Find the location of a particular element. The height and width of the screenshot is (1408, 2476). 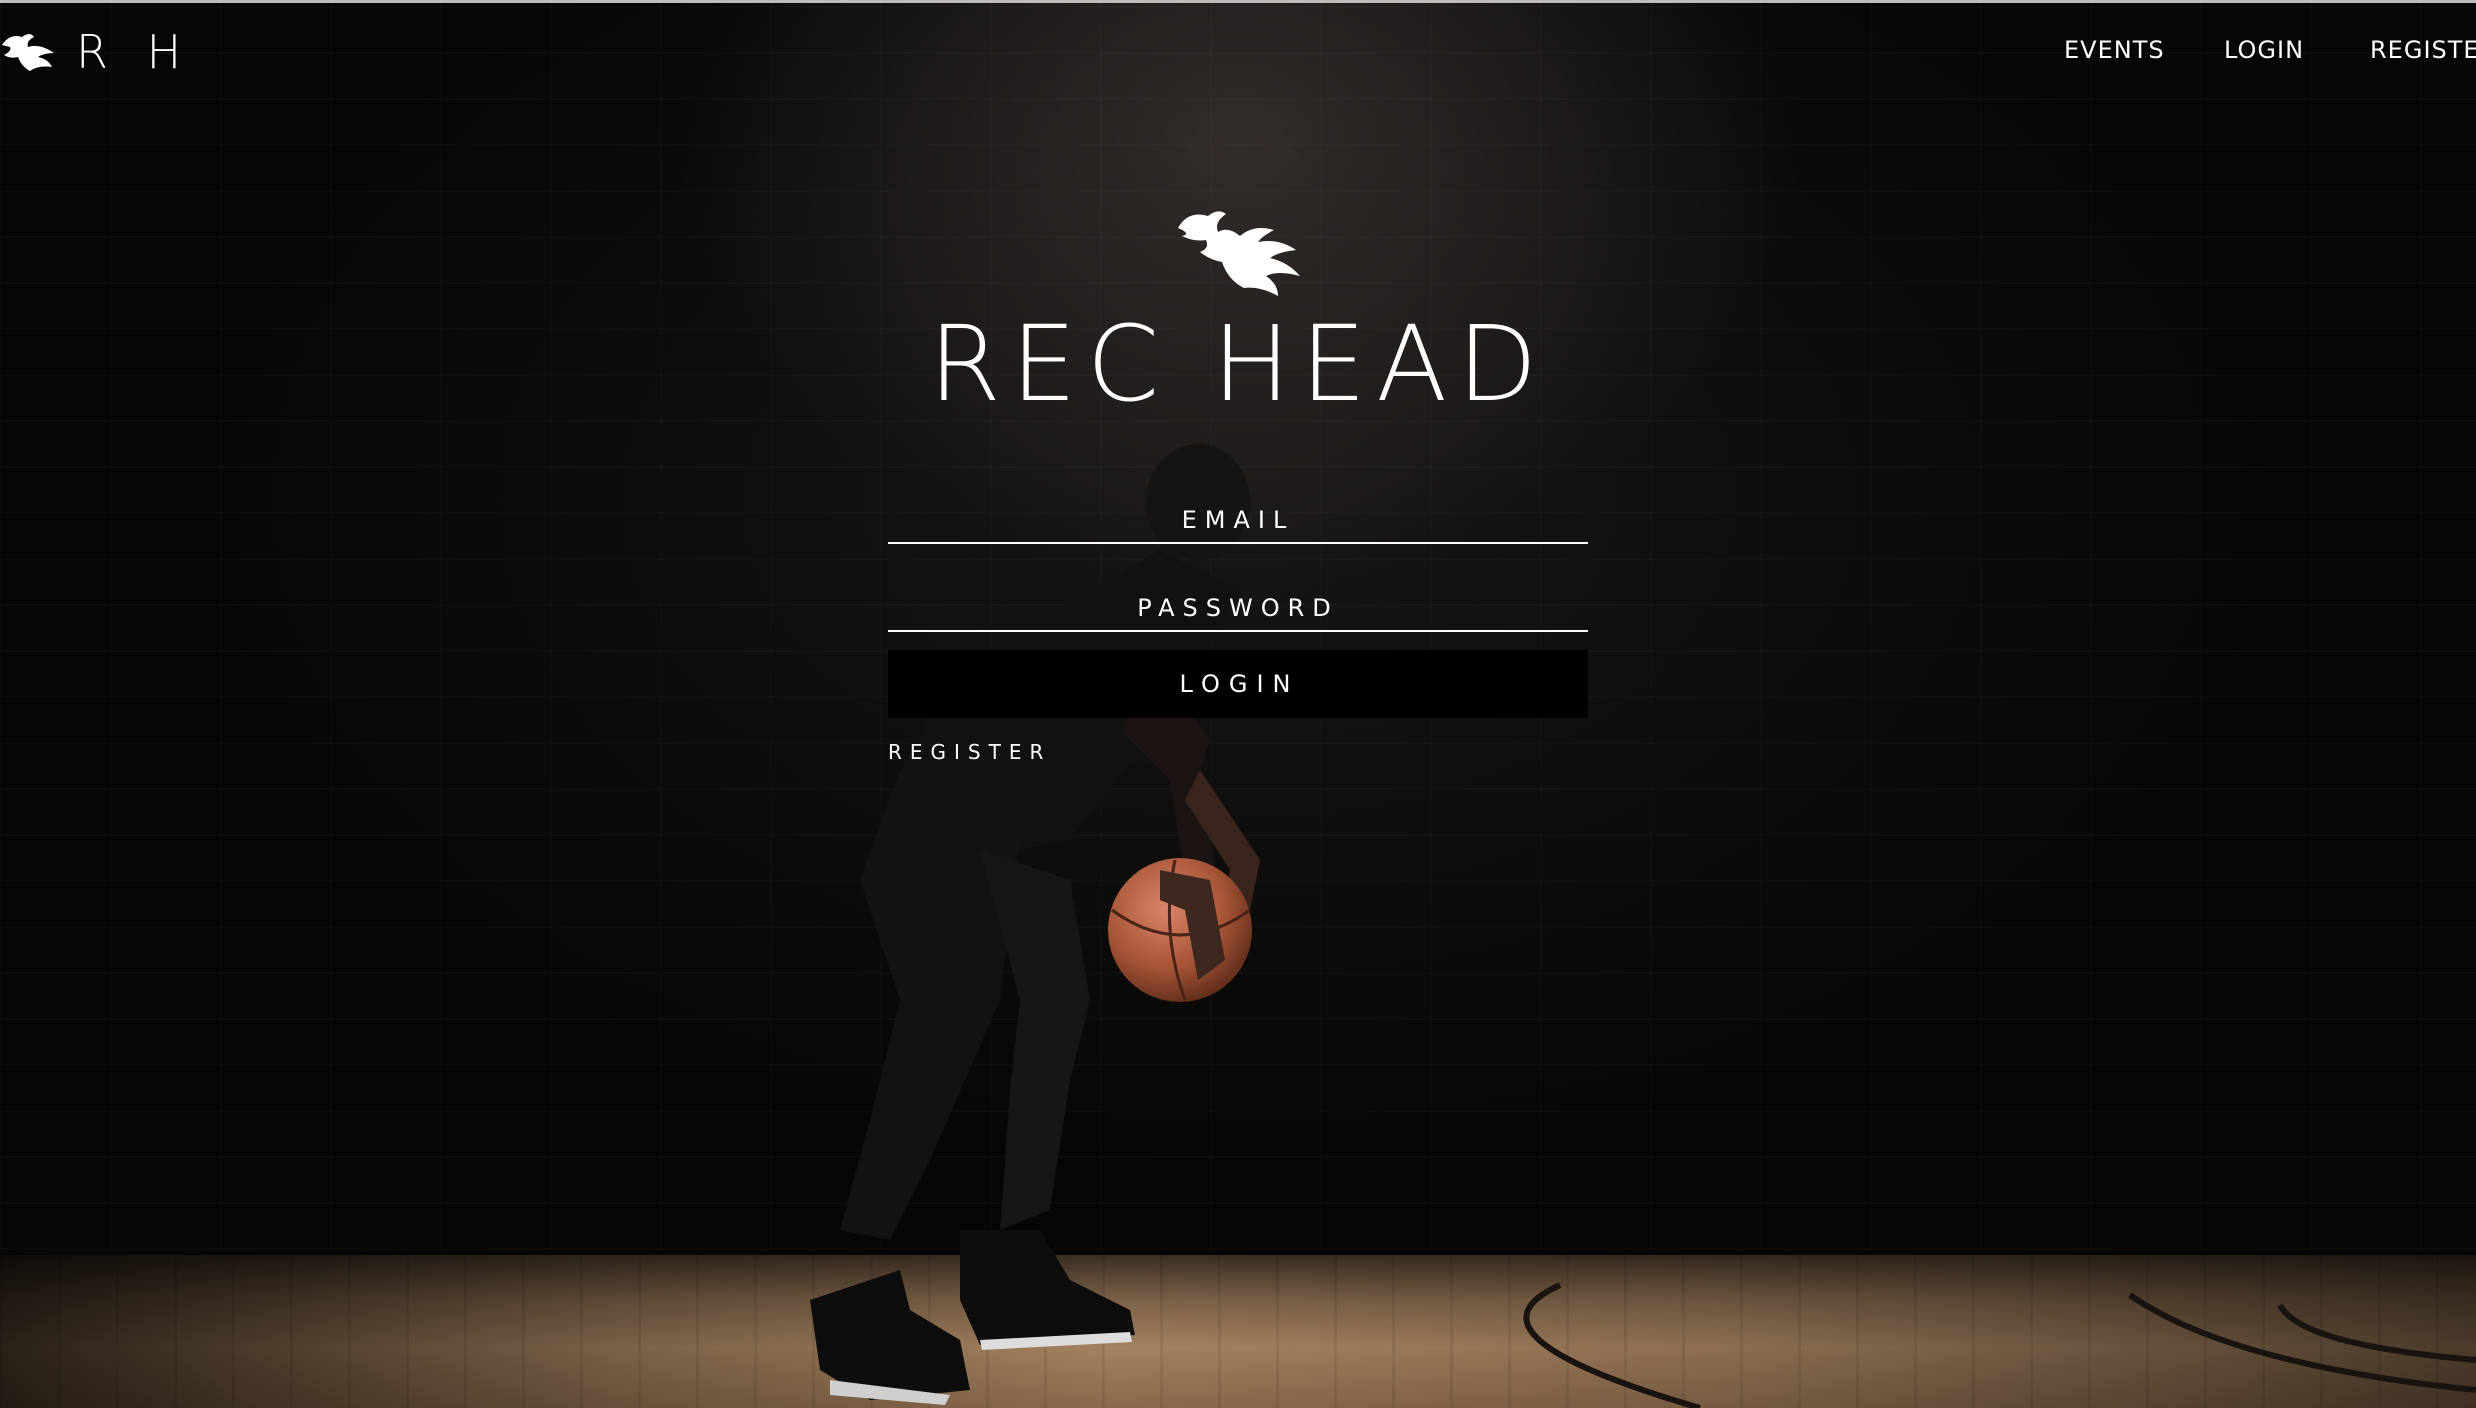

top-edge-line is located at coordinates (1238, 1).